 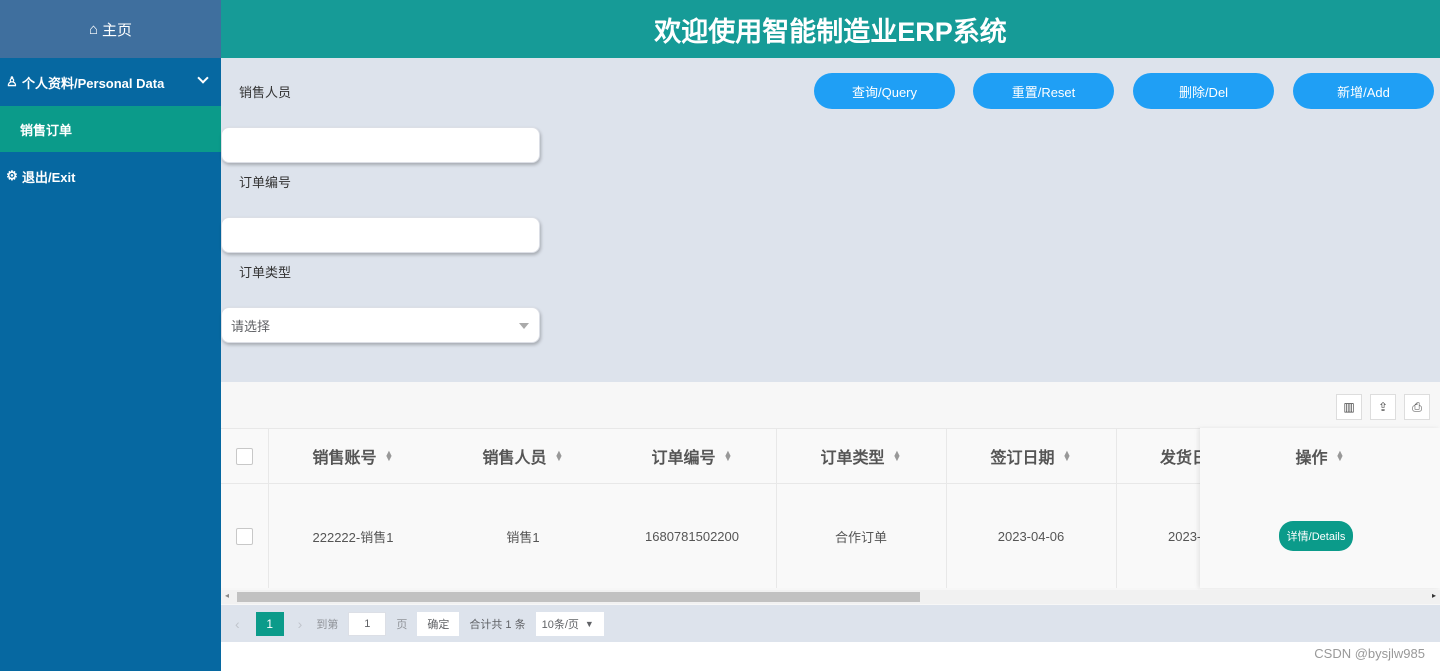 What do you see at coordinates (884, 91) in the screenshot?
I see `query-button: 查询/Query` at bounding box center [884, 91].